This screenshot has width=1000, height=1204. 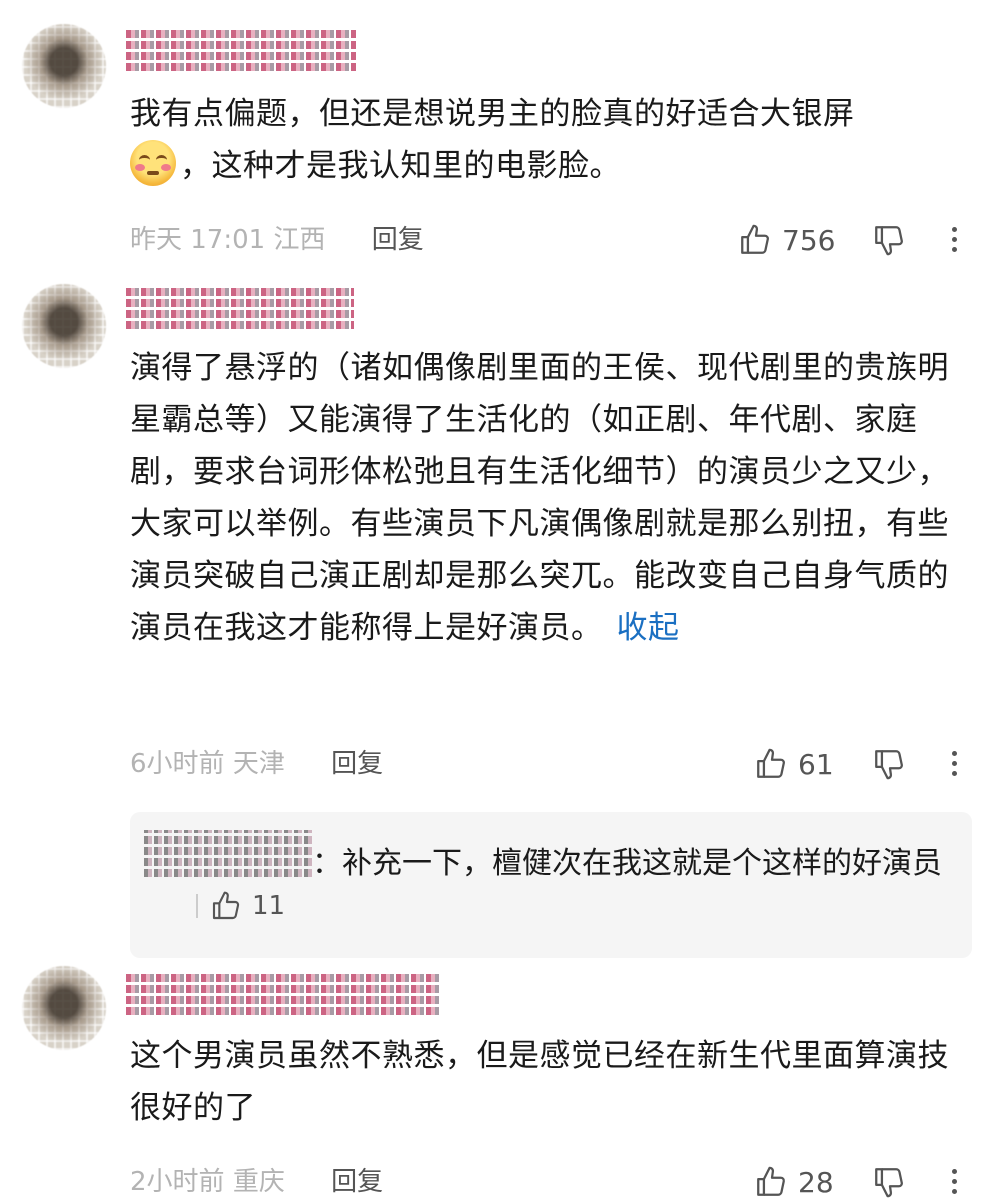 What do you see at coordinates (816, 1182) in the screenshot?
I see `like-count: 28` at bounding box center [816, 1182].